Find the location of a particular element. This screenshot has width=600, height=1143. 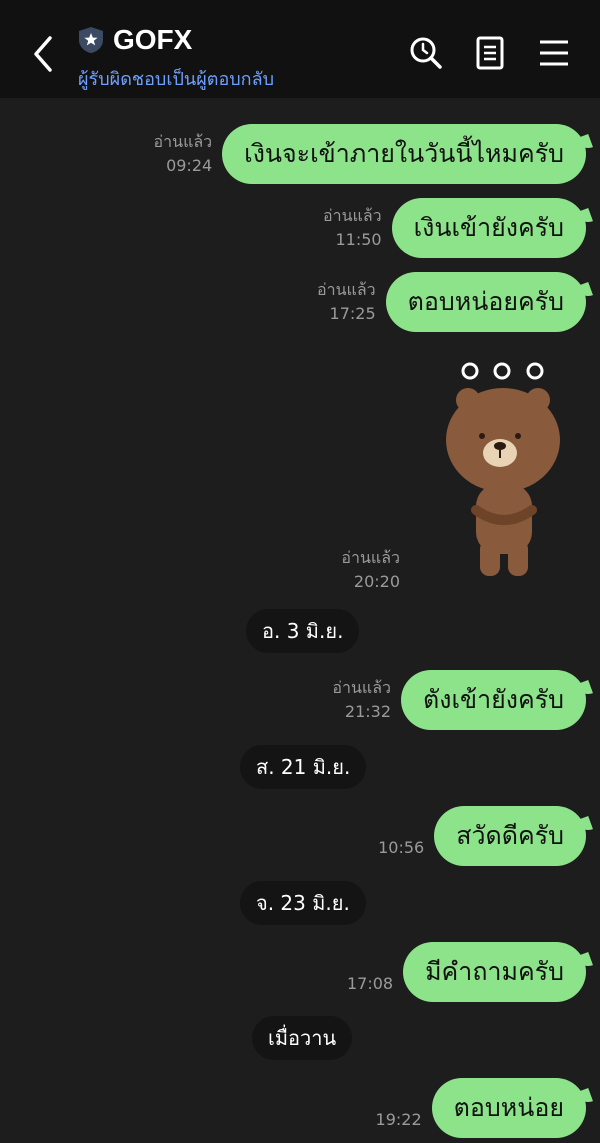

message-row: อ่านแล้ว 17:25 ตอบหน่อยครับ is located at coordinates (451, 302).